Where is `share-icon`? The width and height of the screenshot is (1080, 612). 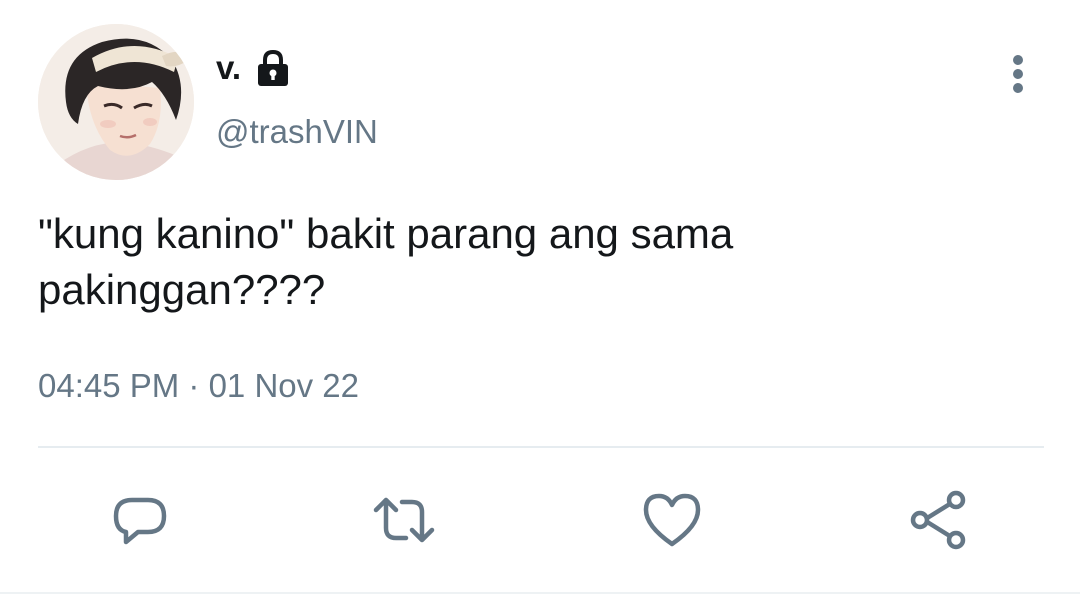
share-icon is located at coordinates (938, 520).